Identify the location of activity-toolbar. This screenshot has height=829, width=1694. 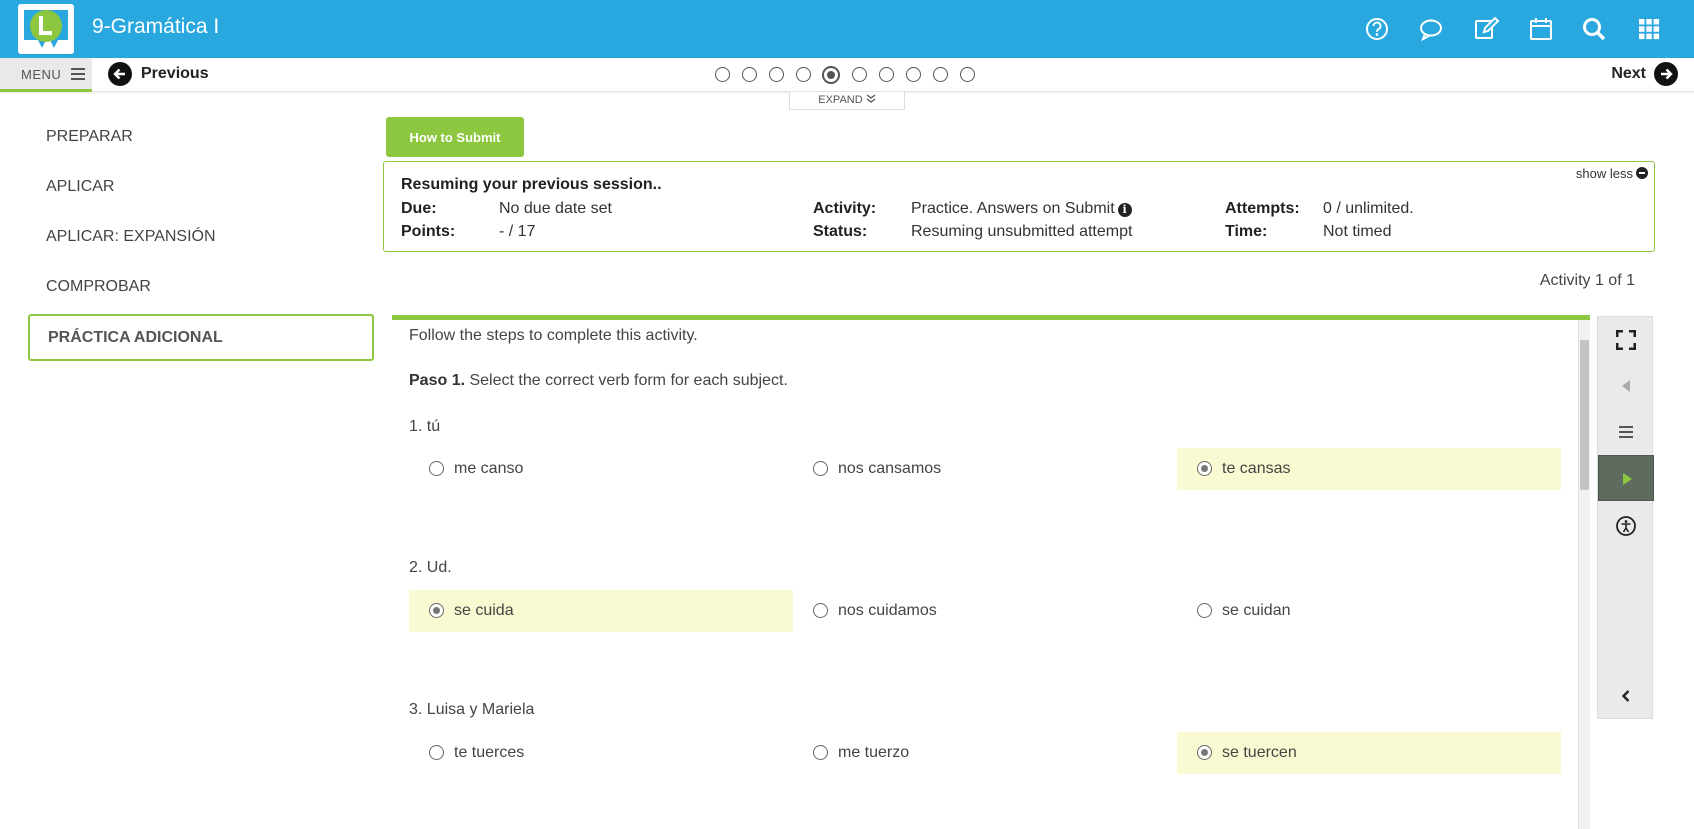
(1625, 517).